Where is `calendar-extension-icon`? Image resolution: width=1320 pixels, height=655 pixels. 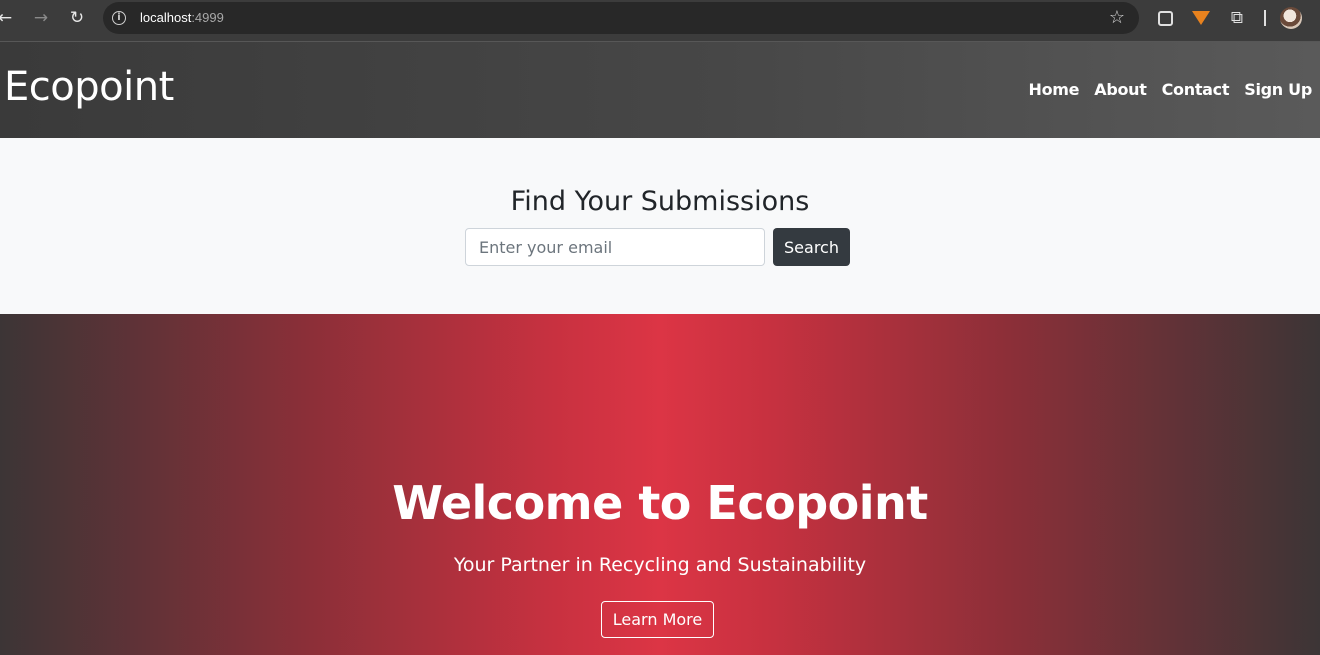
calendar-extension-icon is located at coordinates (1165, 18).